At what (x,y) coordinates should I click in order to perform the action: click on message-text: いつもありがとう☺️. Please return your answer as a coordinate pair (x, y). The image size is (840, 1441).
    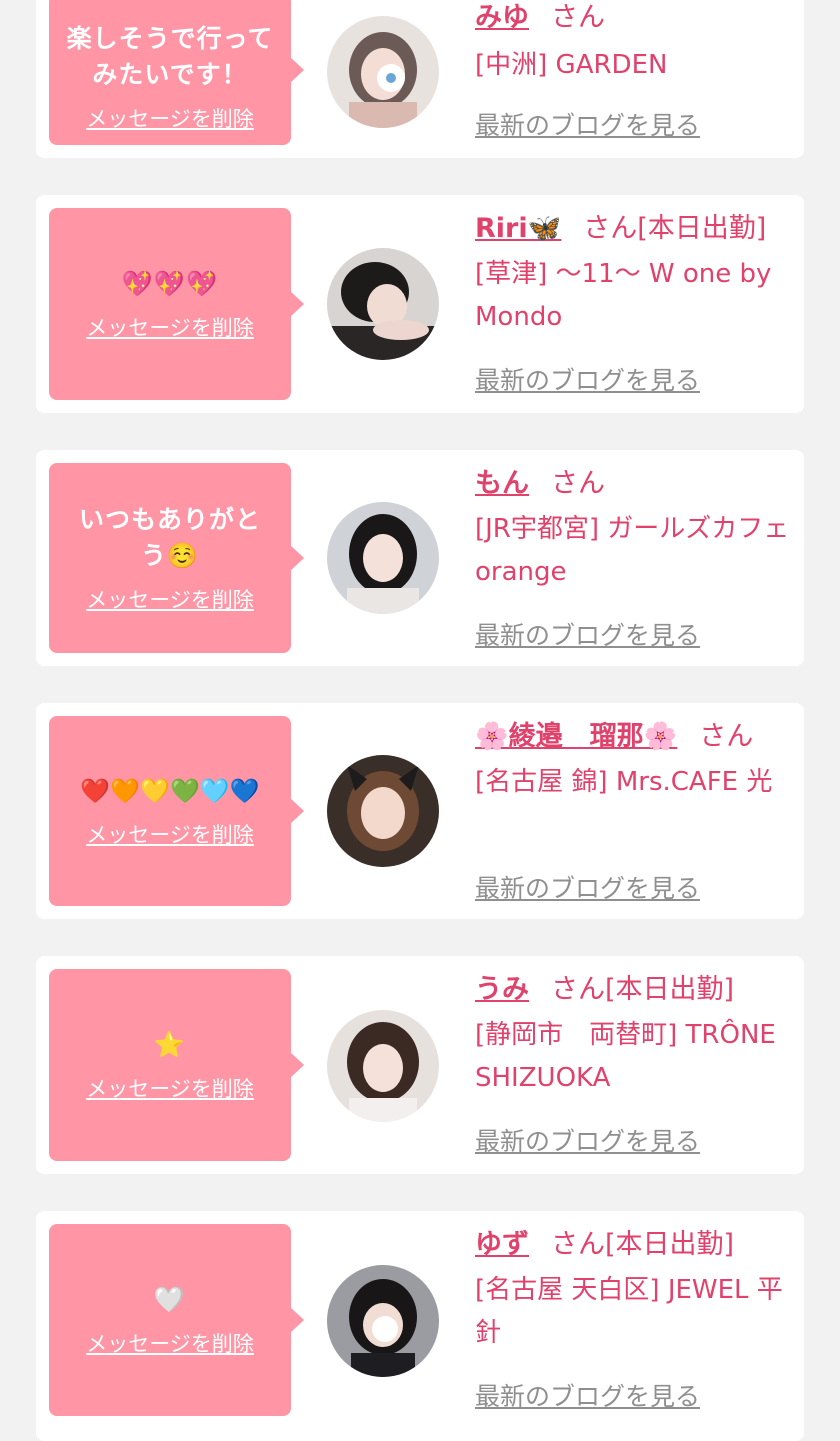
    Looking at the image, I should click on (169, 537).